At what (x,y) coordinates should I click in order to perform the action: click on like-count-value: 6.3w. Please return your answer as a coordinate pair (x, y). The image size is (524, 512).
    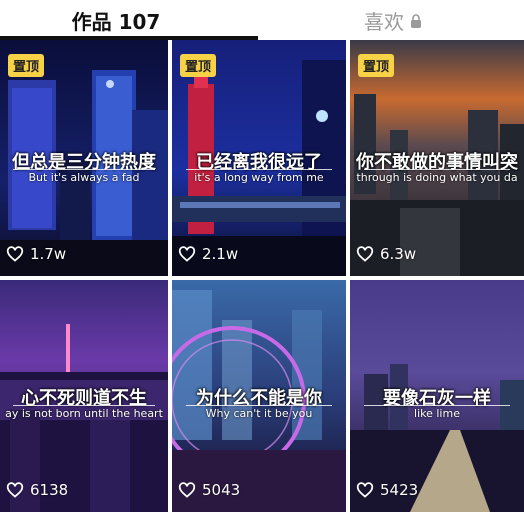
    Looking at the image, I should click on (398, 254).